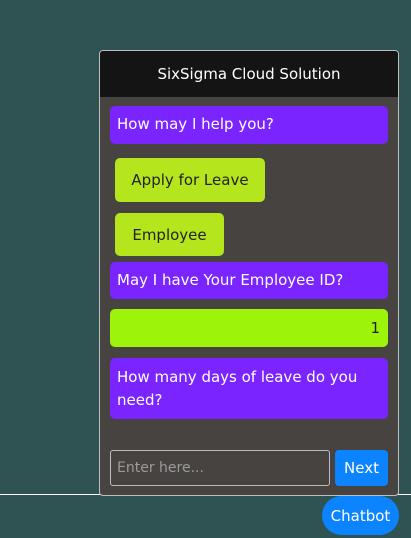 This screenshot has width=411, height=538. I want to click on option-label: Employee, so click(169, 234).